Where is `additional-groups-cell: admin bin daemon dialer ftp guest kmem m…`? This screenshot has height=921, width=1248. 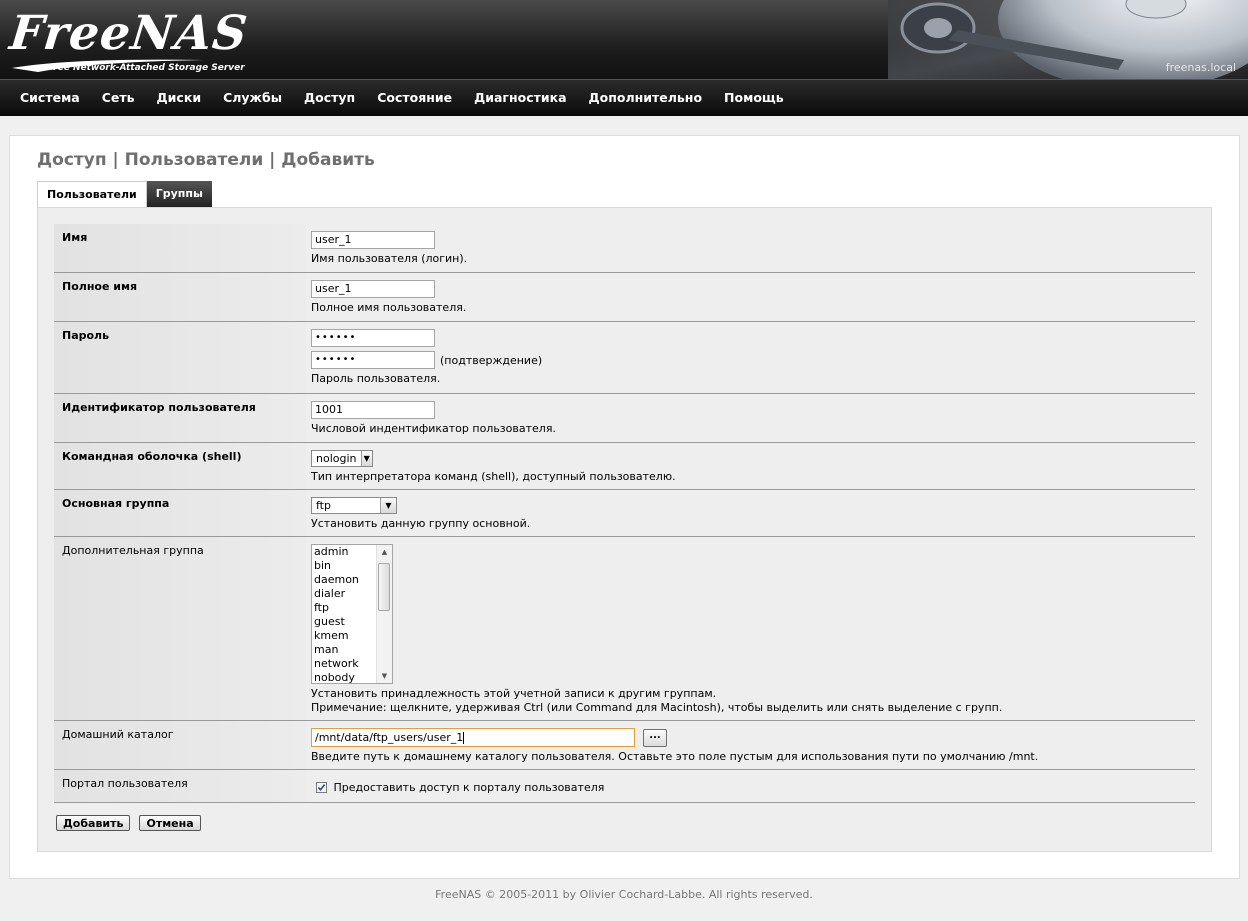 additional-groups-cell: admin bin daemon dialer ftp guest kmem m… is located at coordinates (750, 628).